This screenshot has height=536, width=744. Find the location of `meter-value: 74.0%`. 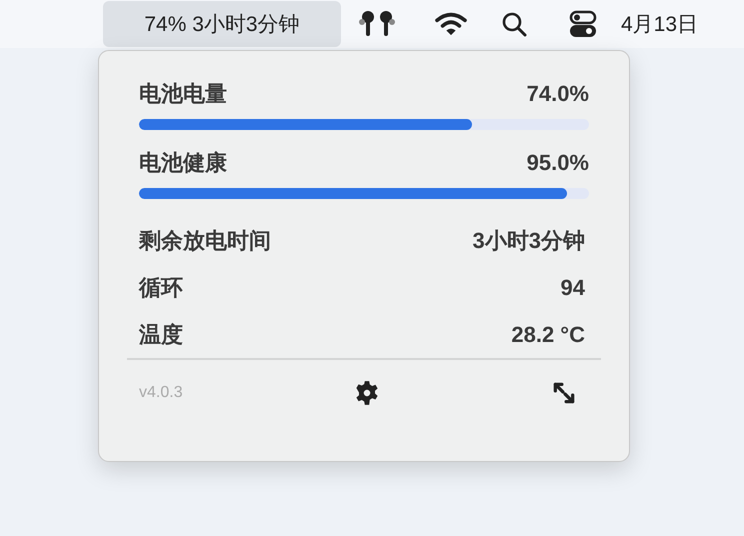

meter-value: 74.0% is located at coordinates (557, 94).